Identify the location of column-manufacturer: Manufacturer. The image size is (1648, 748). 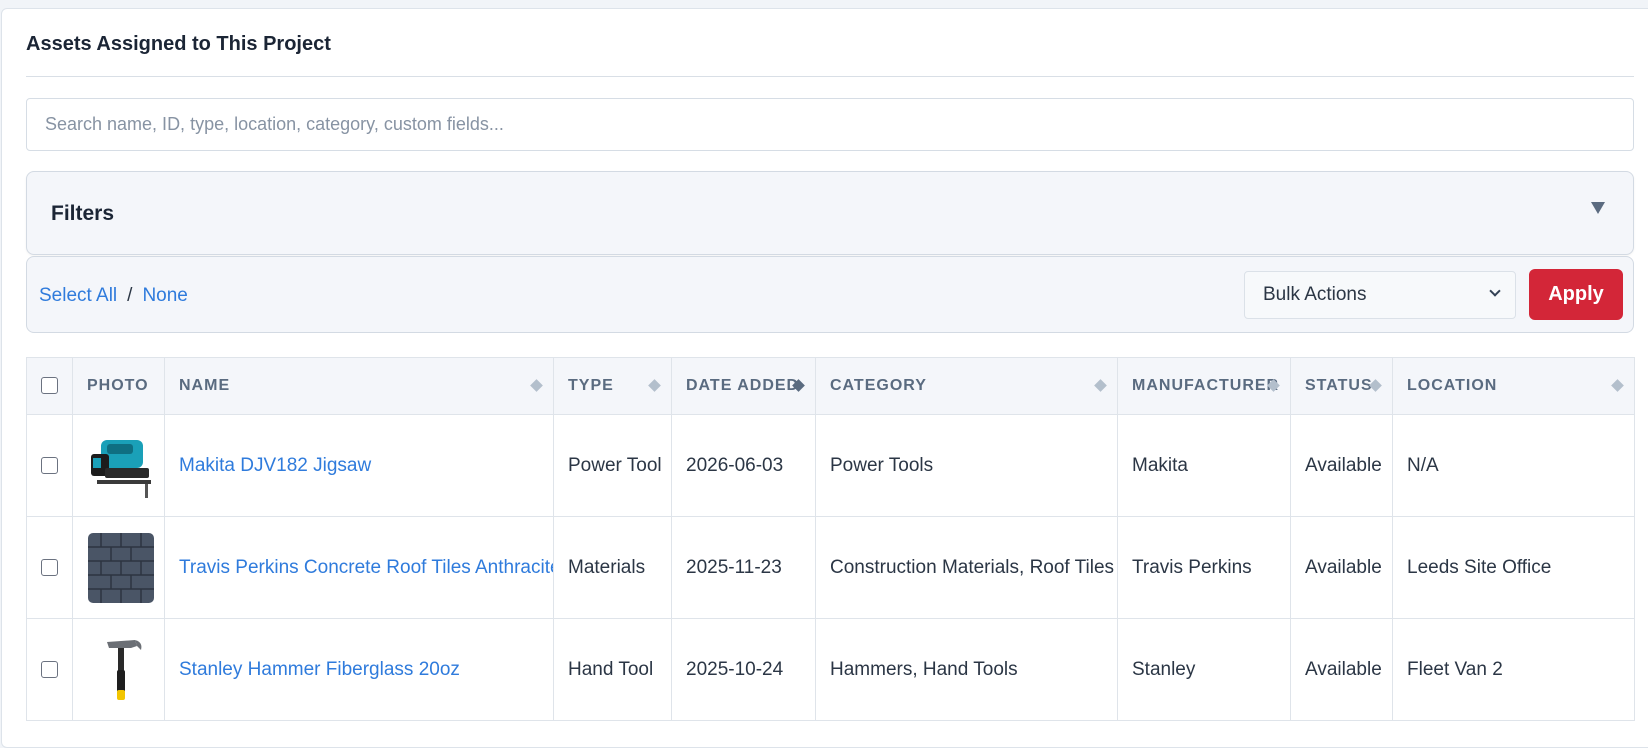
(1204, 386).